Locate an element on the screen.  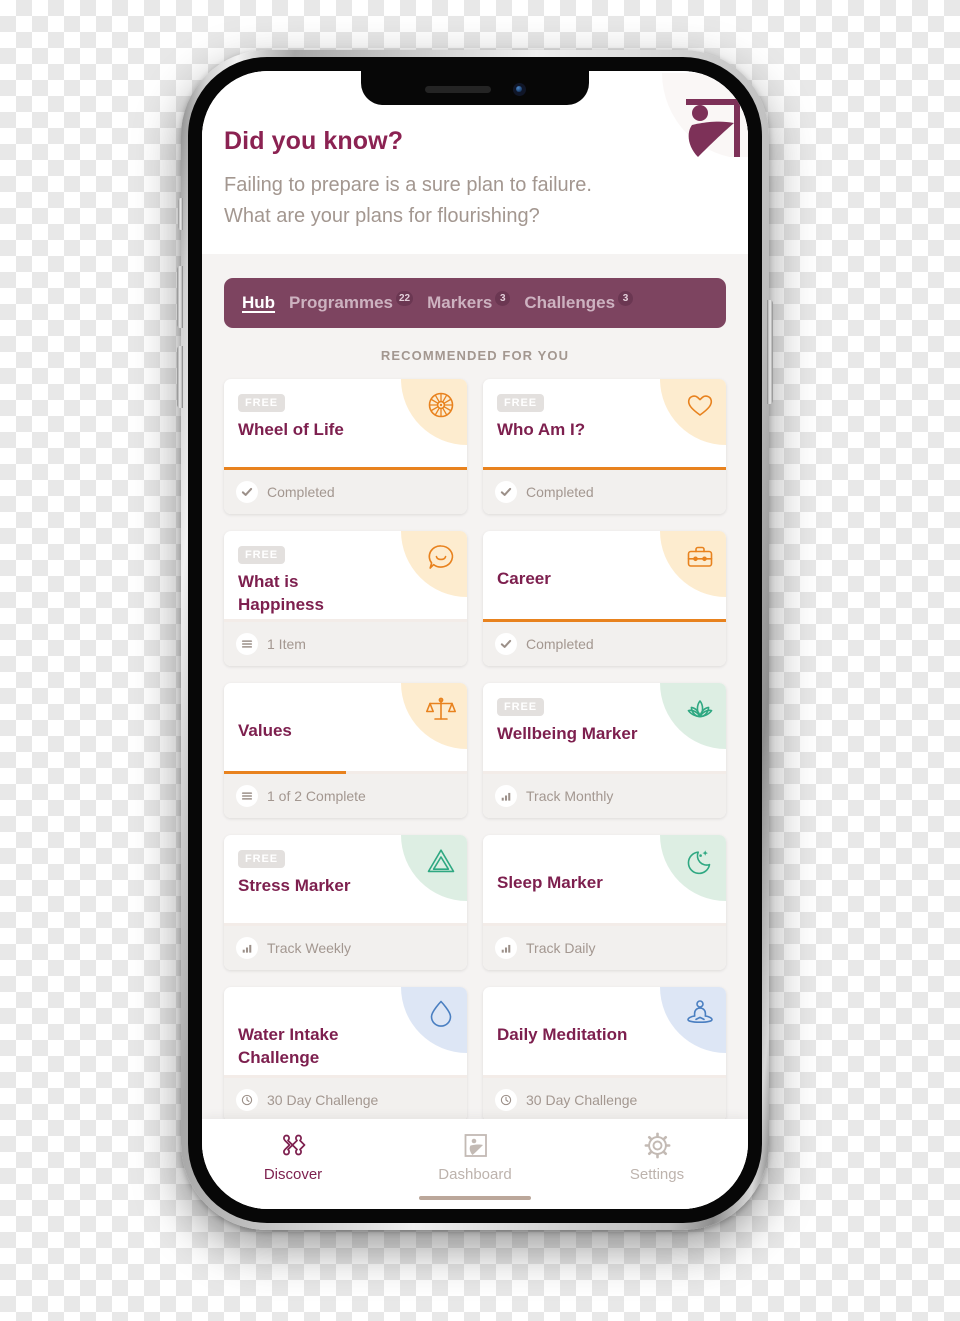
content-card: Career Completed is located at coordinates (604, 598).